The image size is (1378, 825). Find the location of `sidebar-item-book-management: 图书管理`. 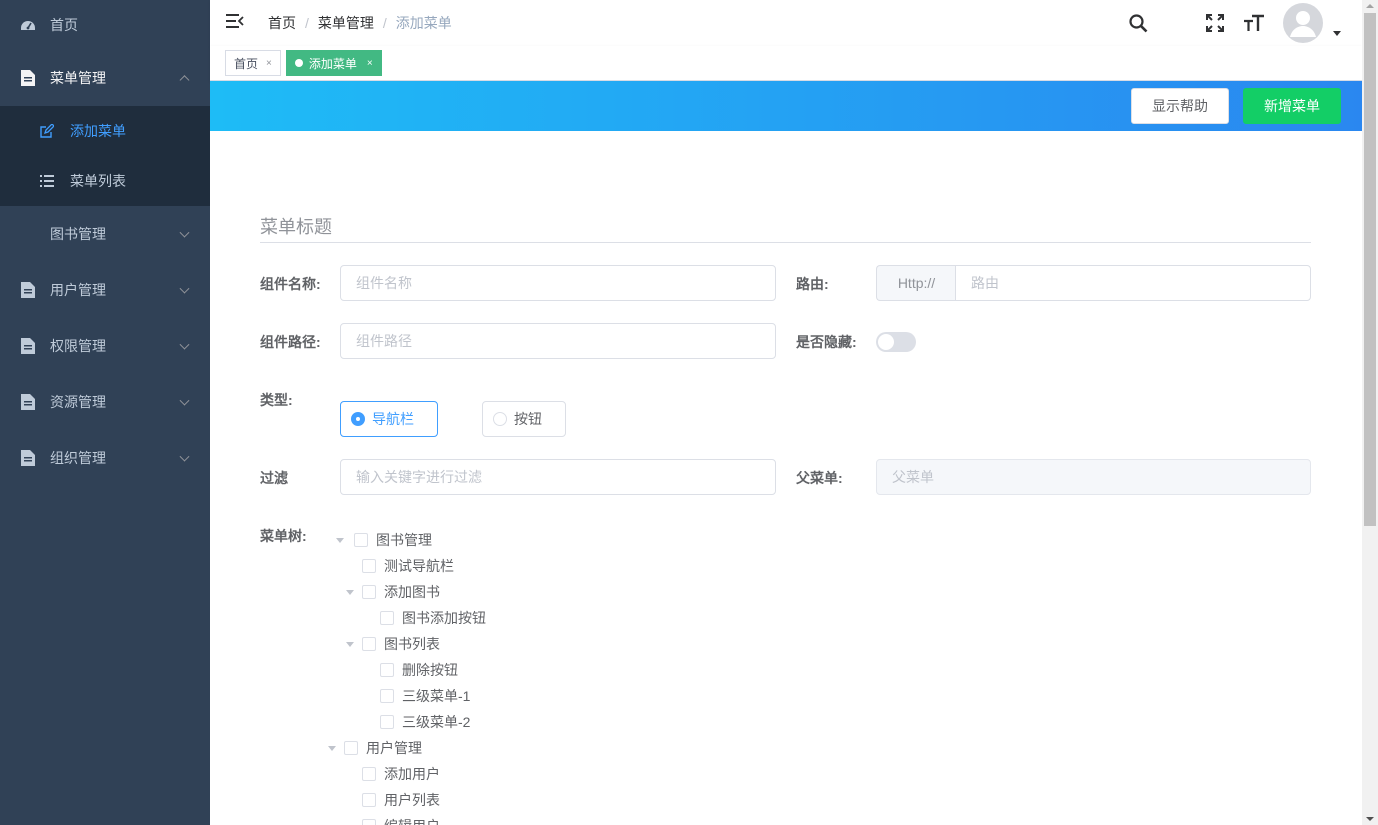

sidebar-item-book-management: 图书管理 is located at coordinates (105, 234).